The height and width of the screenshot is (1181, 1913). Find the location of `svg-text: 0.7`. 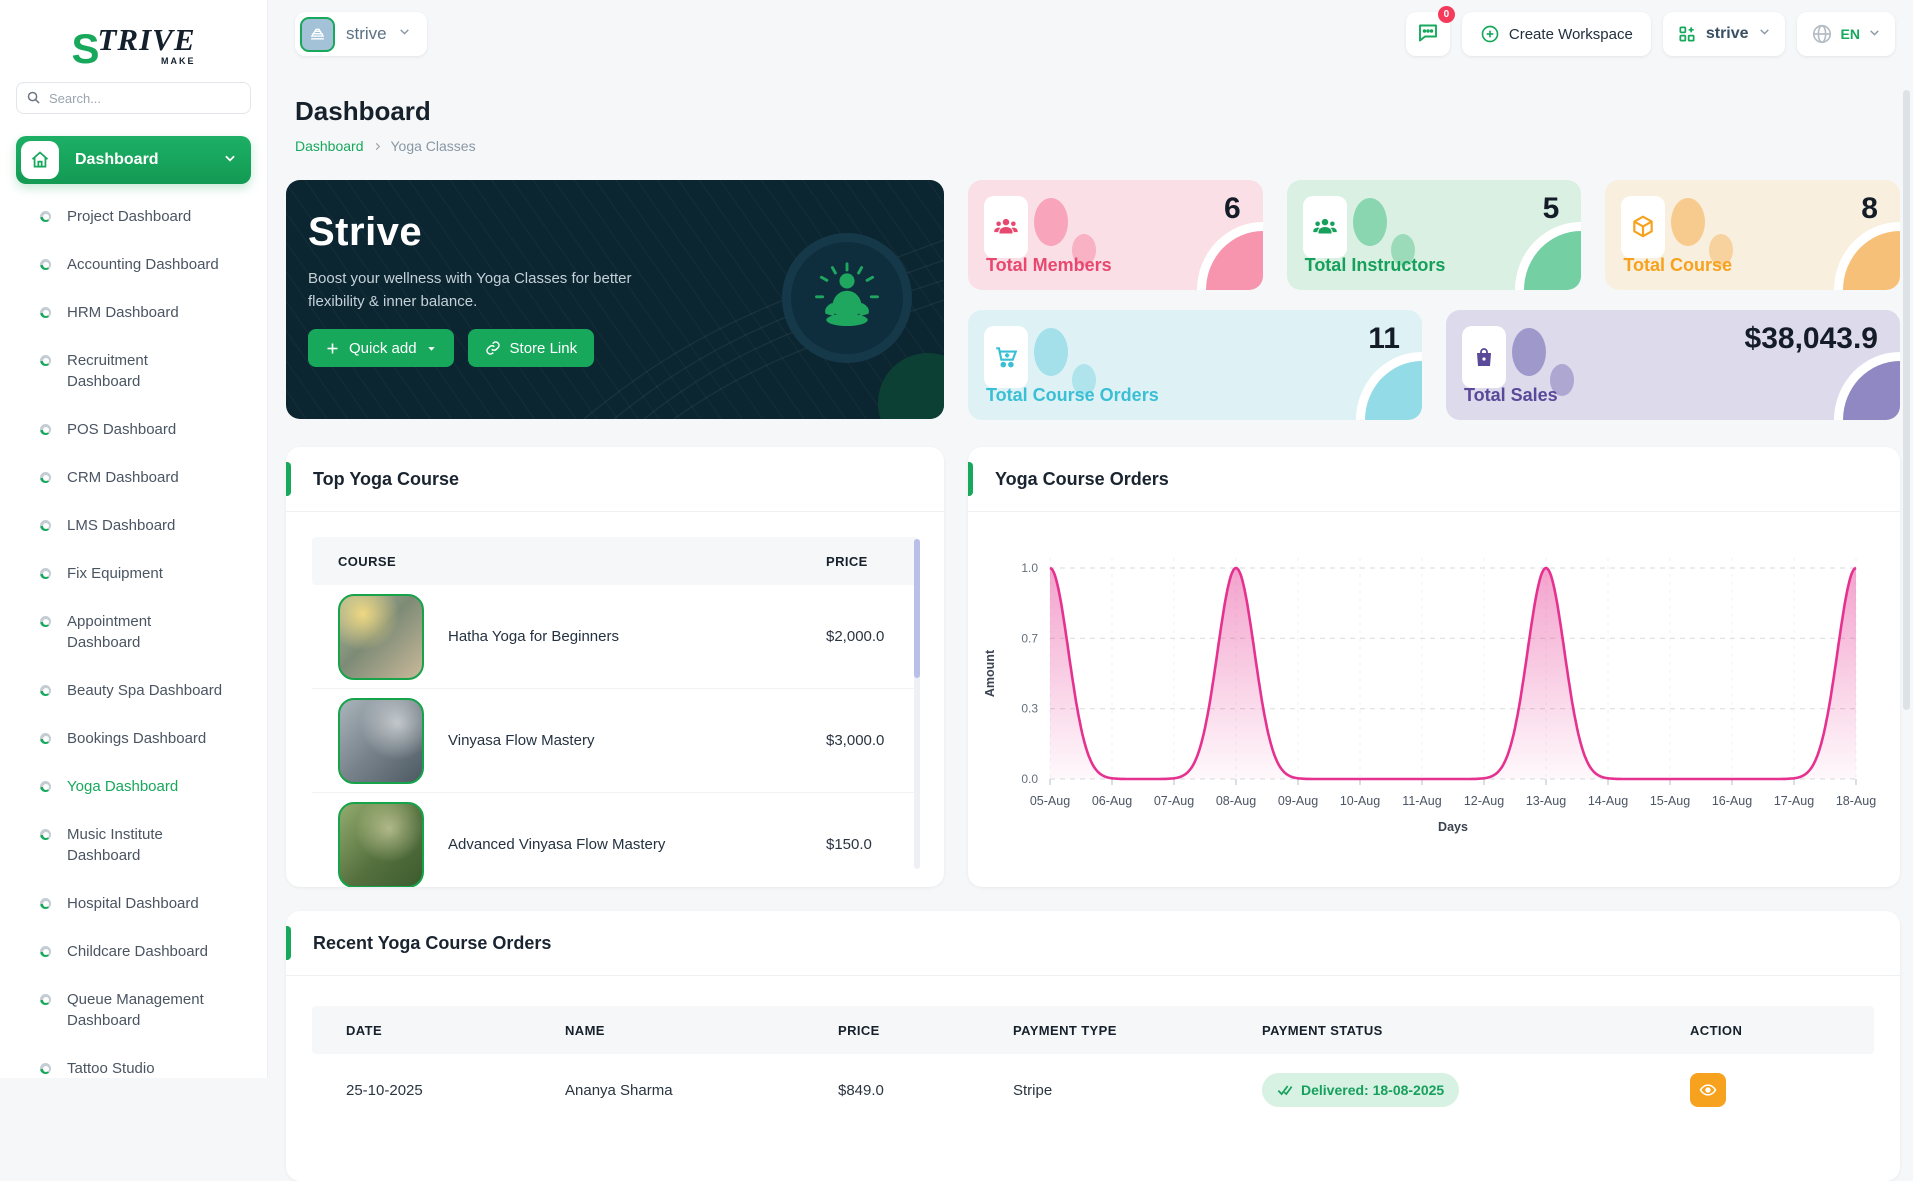

svg-text: 0.7 is located at coordinates (1029, 638).